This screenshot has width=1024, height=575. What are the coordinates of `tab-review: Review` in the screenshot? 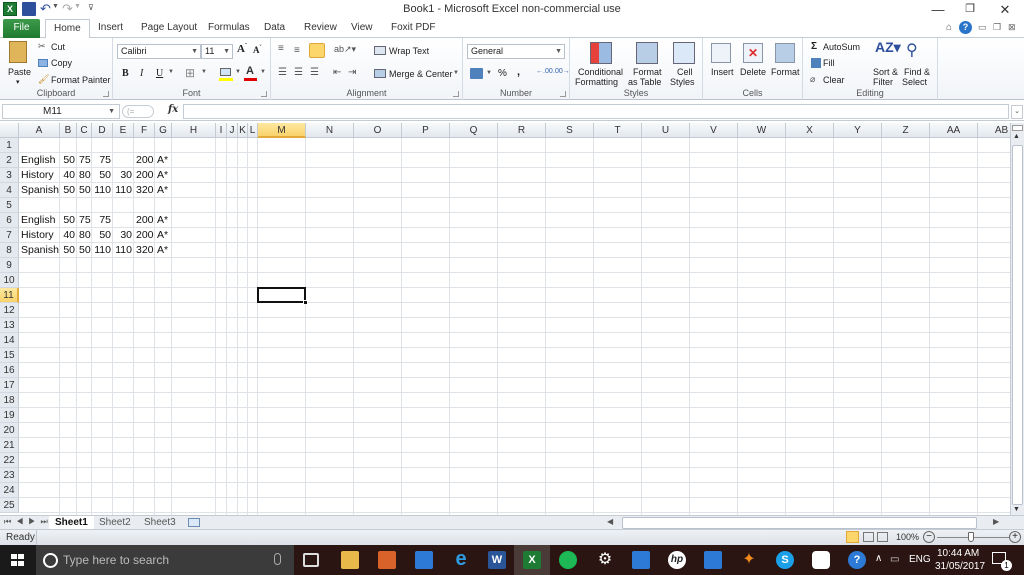 It's located at (320, 28).